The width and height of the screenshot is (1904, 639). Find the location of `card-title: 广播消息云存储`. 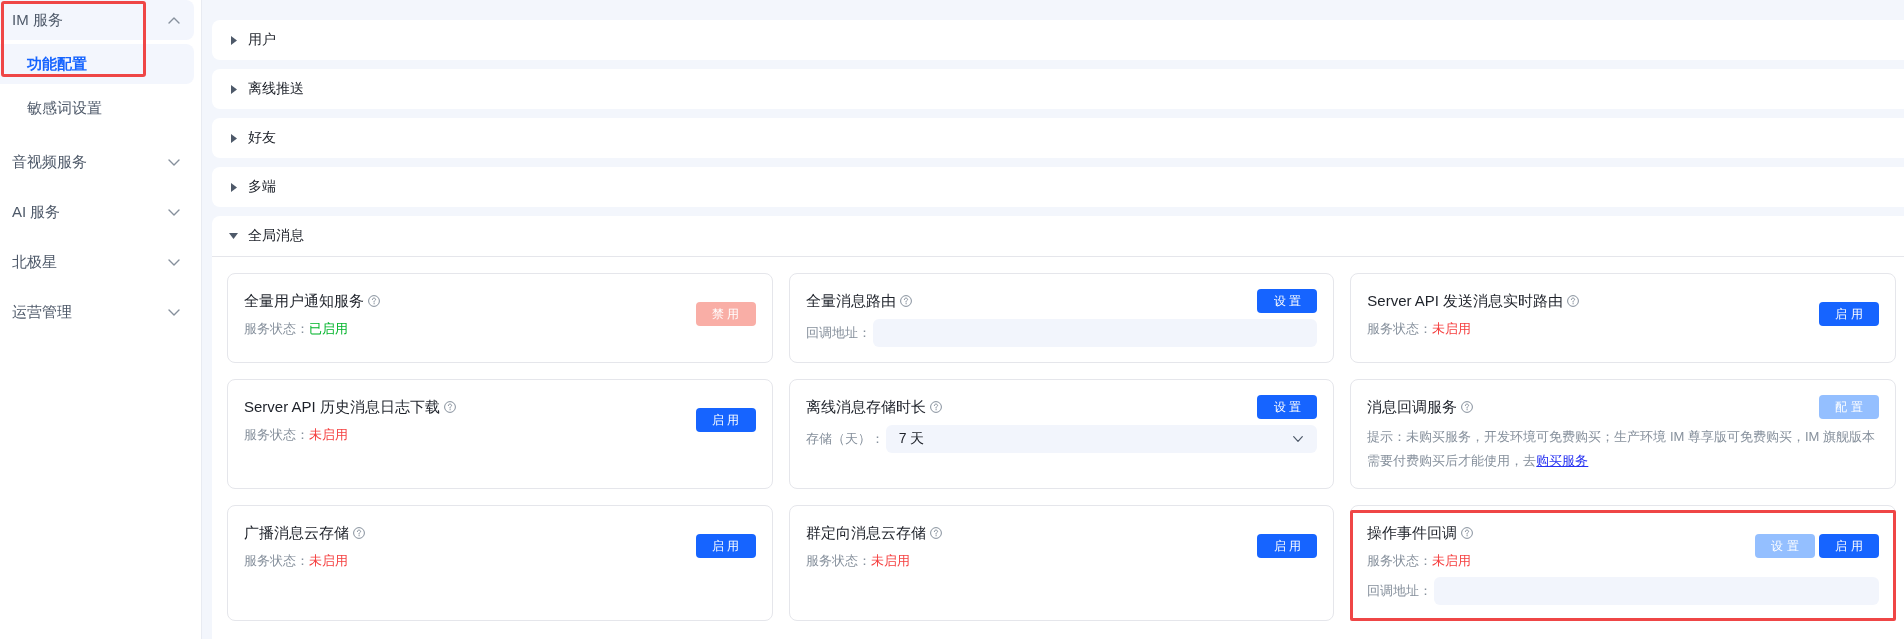

card-title: 广播消息云存储 is located at coordinates (296, 533).